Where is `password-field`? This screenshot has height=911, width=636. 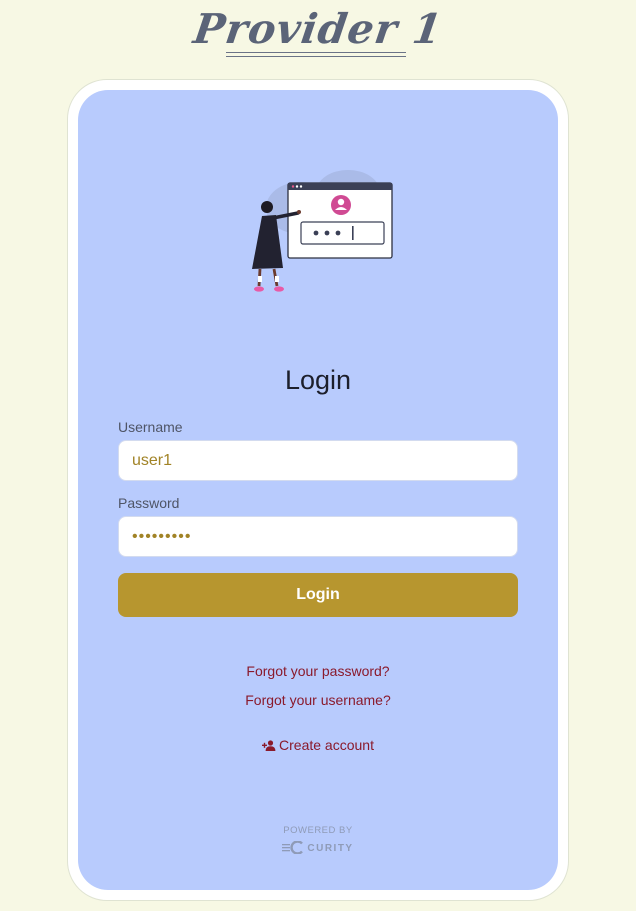
password-field is located at coordinates (318, 536).